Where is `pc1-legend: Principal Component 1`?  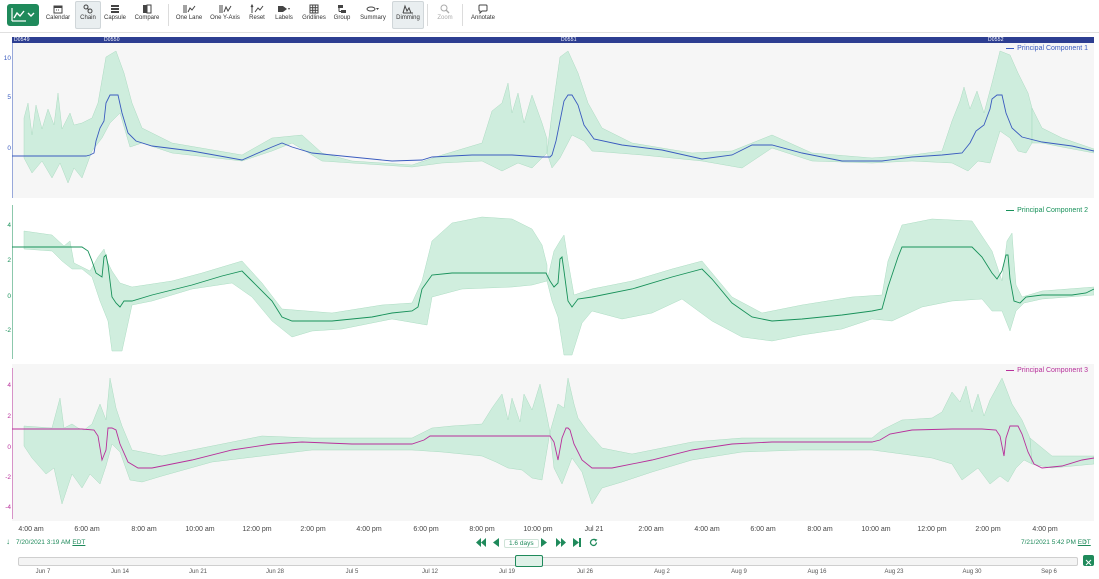 pc1-legend: Principal Component 1 is located at coordinates (1047, 48).